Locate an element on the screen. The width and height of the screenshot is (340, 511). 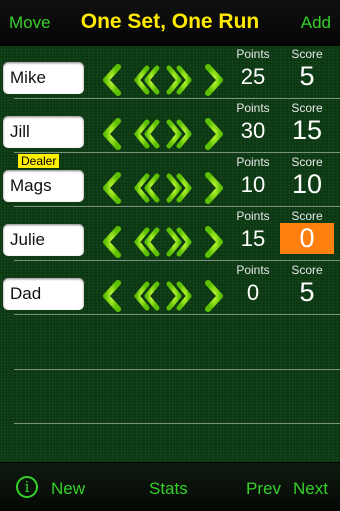
player-row: Dealer Mags Points Score 10 10 is located at coordinates (170, 180).